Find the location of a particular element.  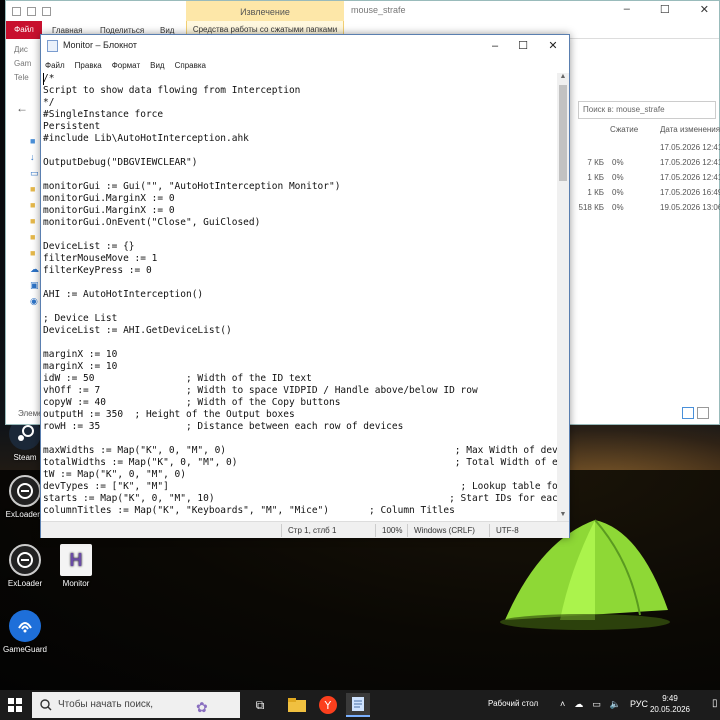

explorer-context-tab: Извлечение is located at coordinates (265, 11).